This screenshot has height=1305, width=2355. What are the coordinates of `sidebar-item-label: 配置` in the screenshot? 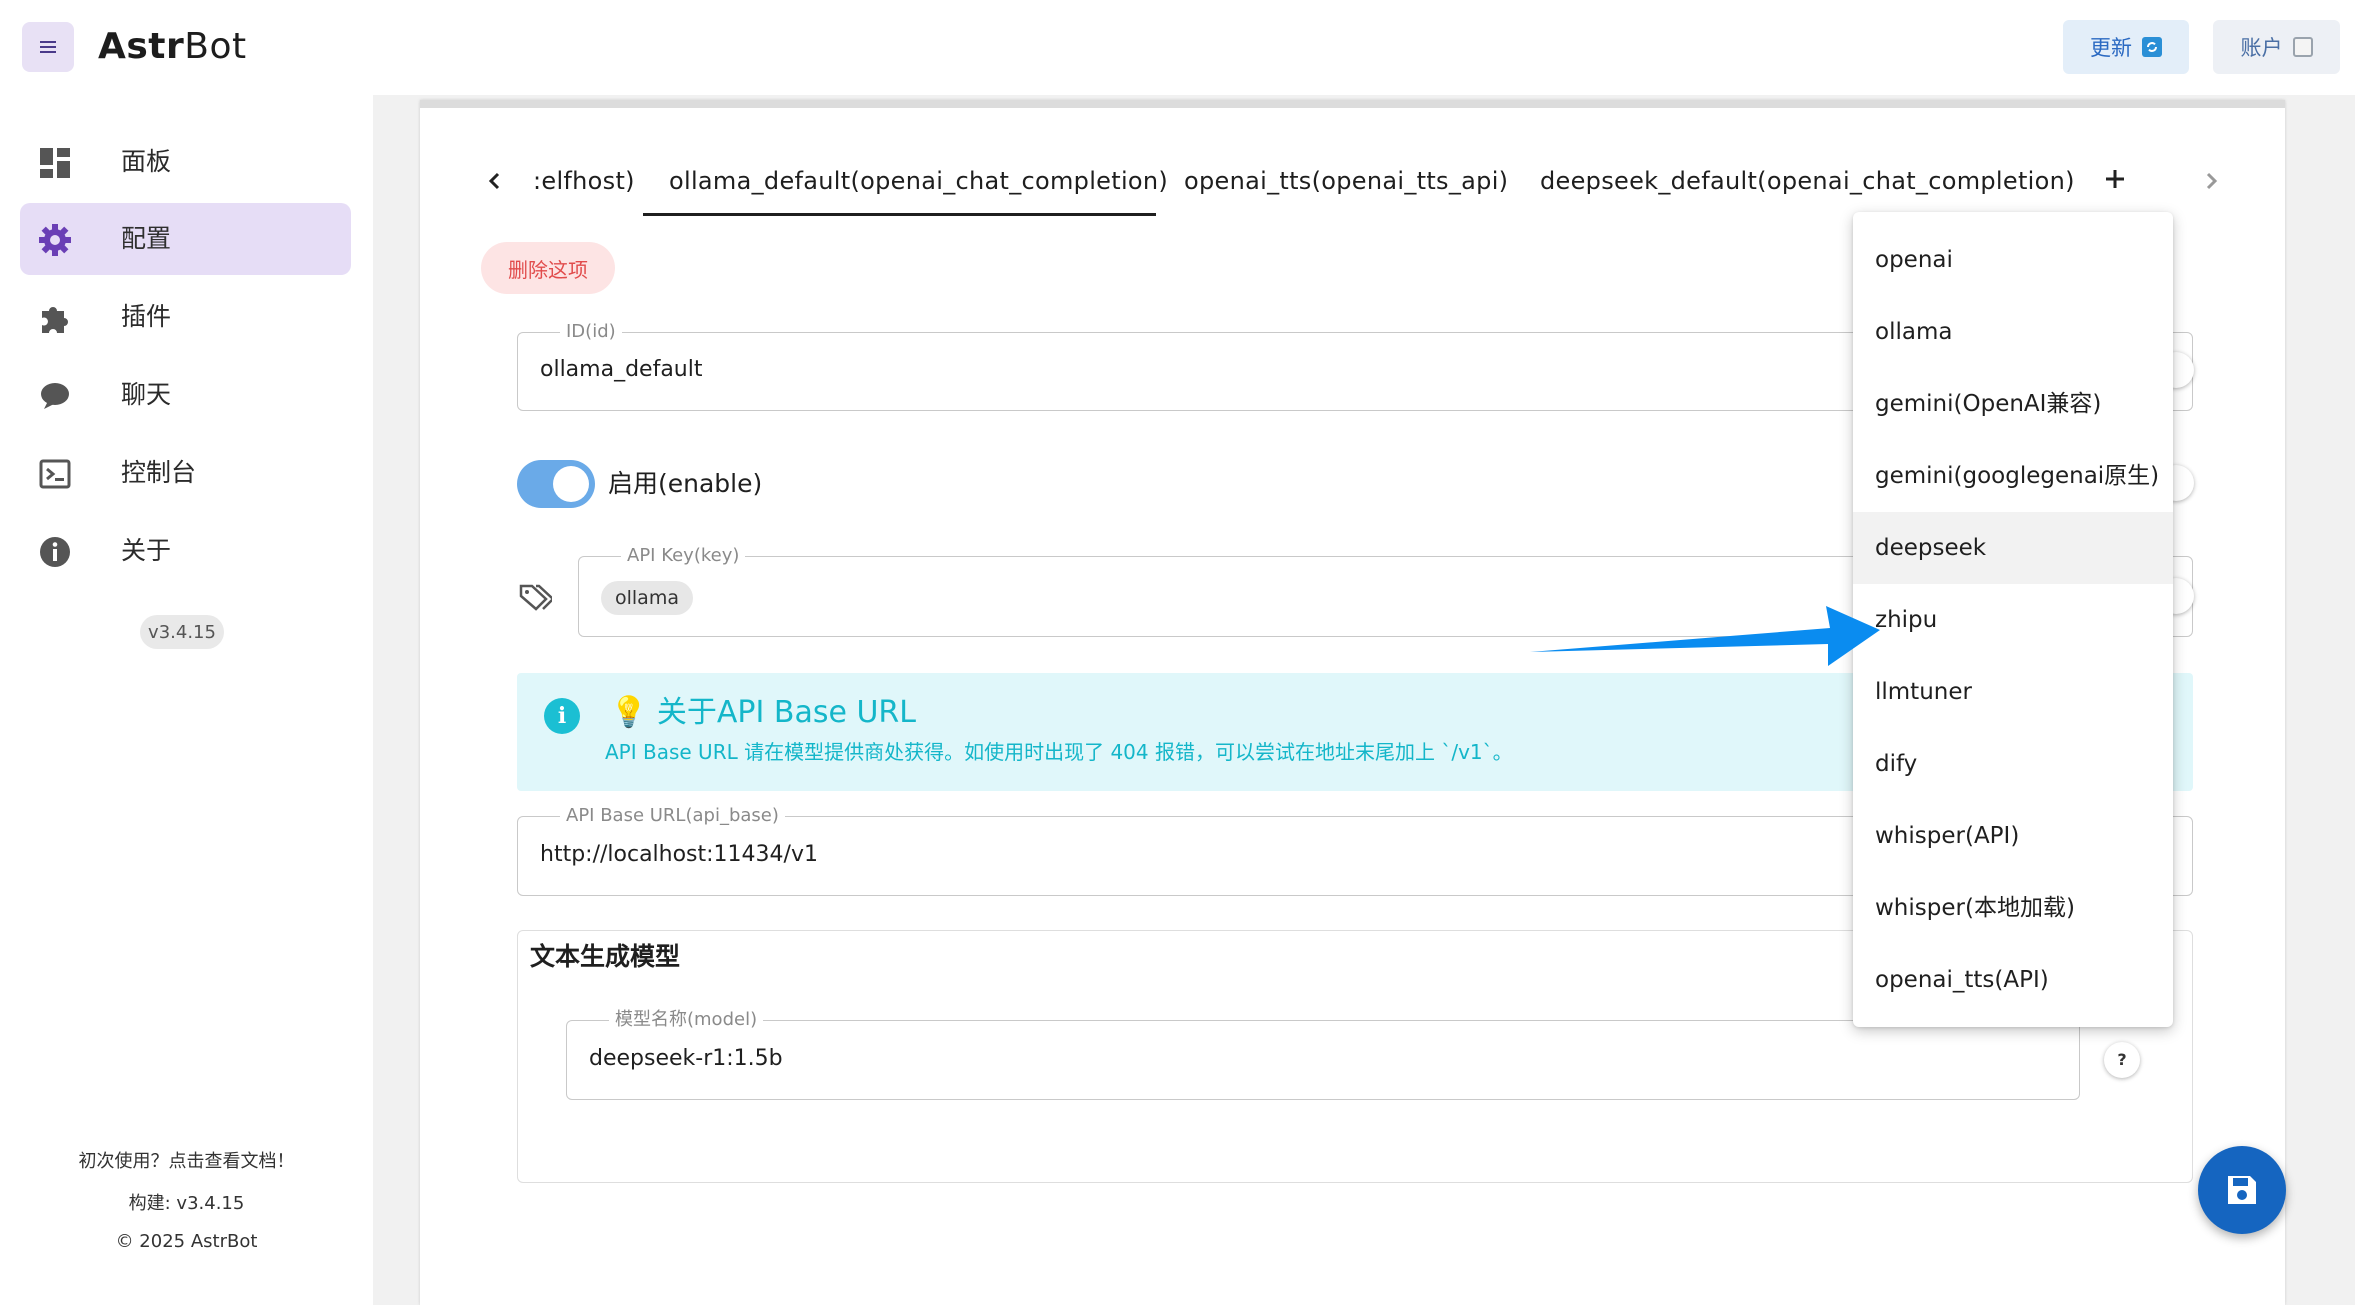 It's located at (146, 238).